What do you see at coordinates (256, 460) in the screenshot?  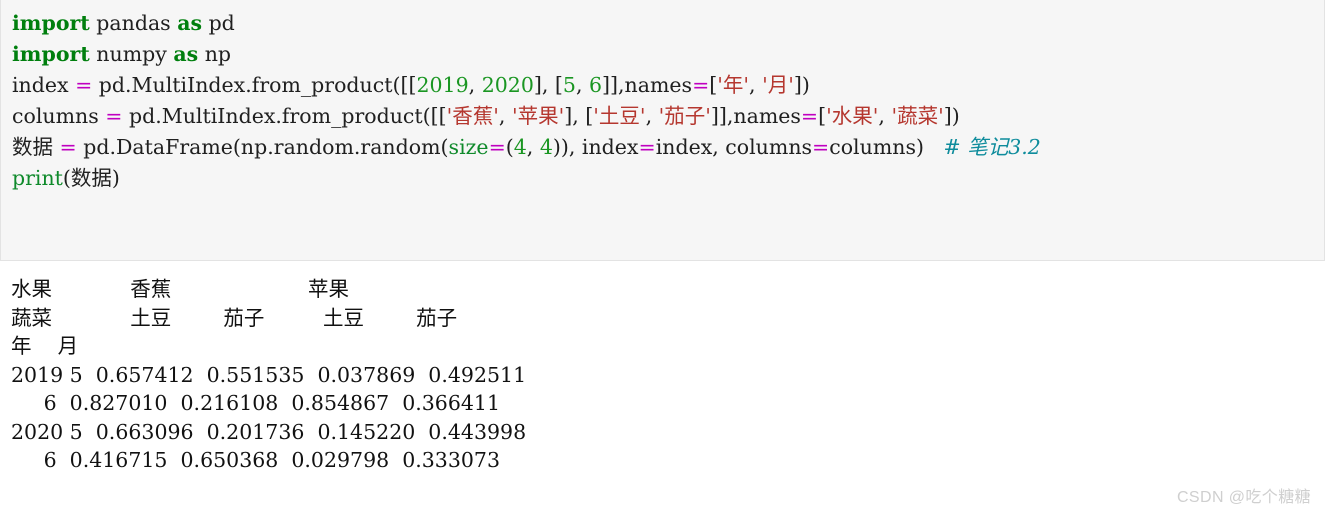 I see `output-line-7: 6 0.416715 0.650368 0.029798 0.333073` at bounding box center [256, 460].